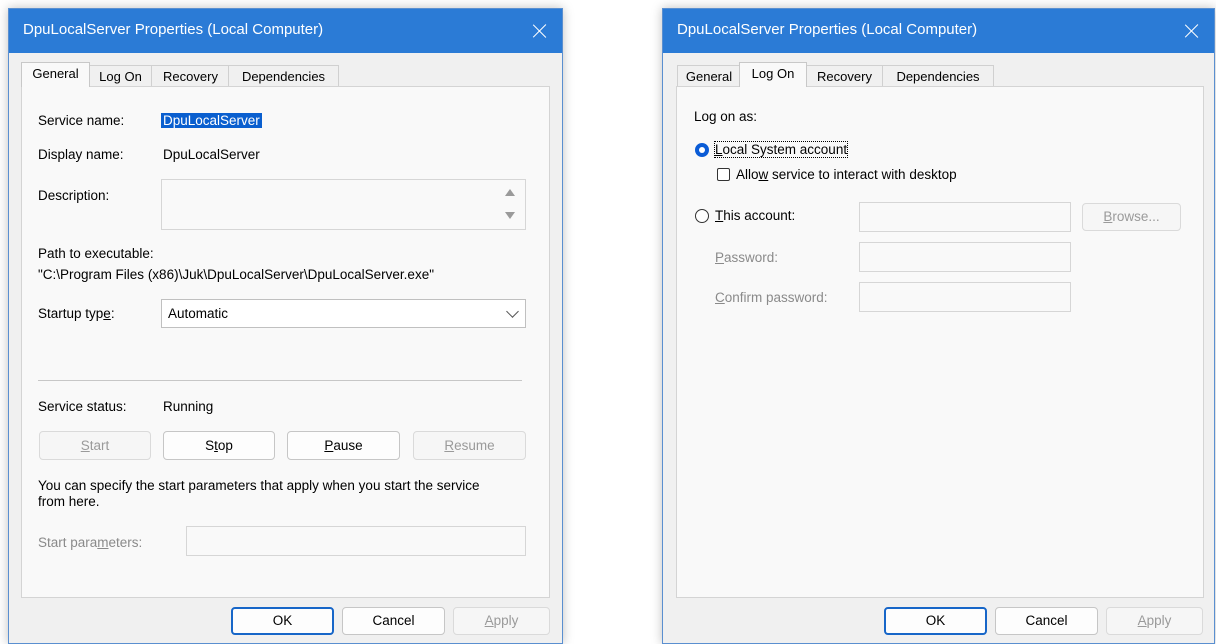 The width and height of the screenshot is (1216, 644). I want to click on this-account-radio, so click(702, 216).